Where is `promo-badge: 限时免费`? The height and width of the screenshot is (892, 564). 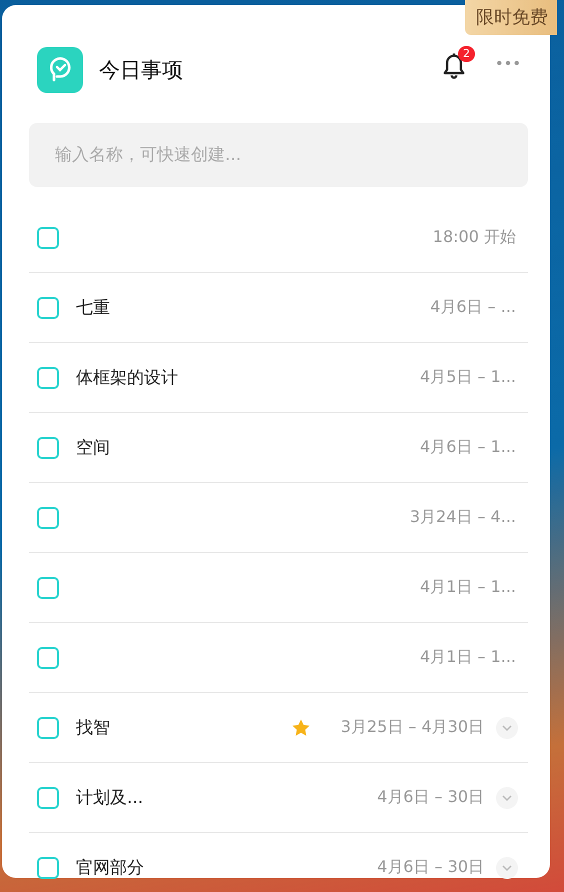 promo-badge: 限时免费 is located at coordinates (511, 17).